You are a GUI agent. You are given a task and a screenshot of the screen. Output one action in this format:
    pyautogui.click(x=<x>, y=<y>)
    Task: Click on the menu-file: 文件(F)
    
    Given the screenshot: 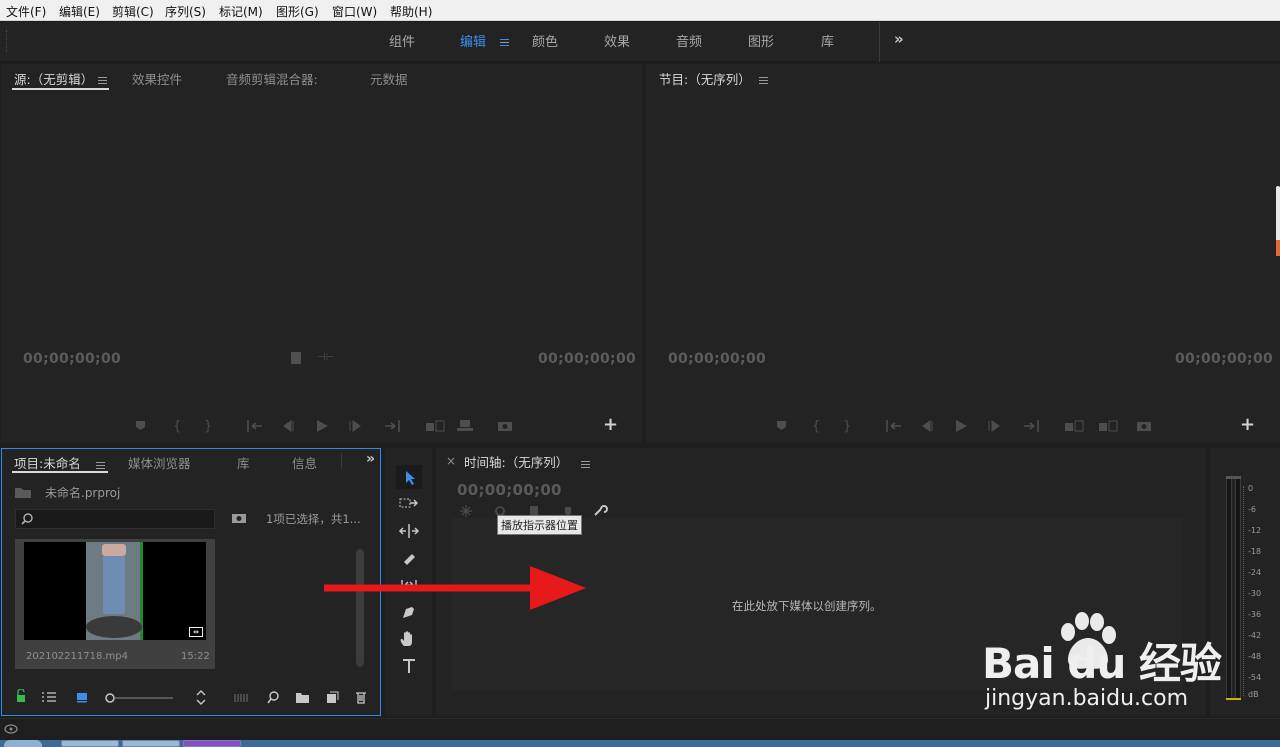 What is the action you would take?
    pyautogui.click(x=26, y=11)
    